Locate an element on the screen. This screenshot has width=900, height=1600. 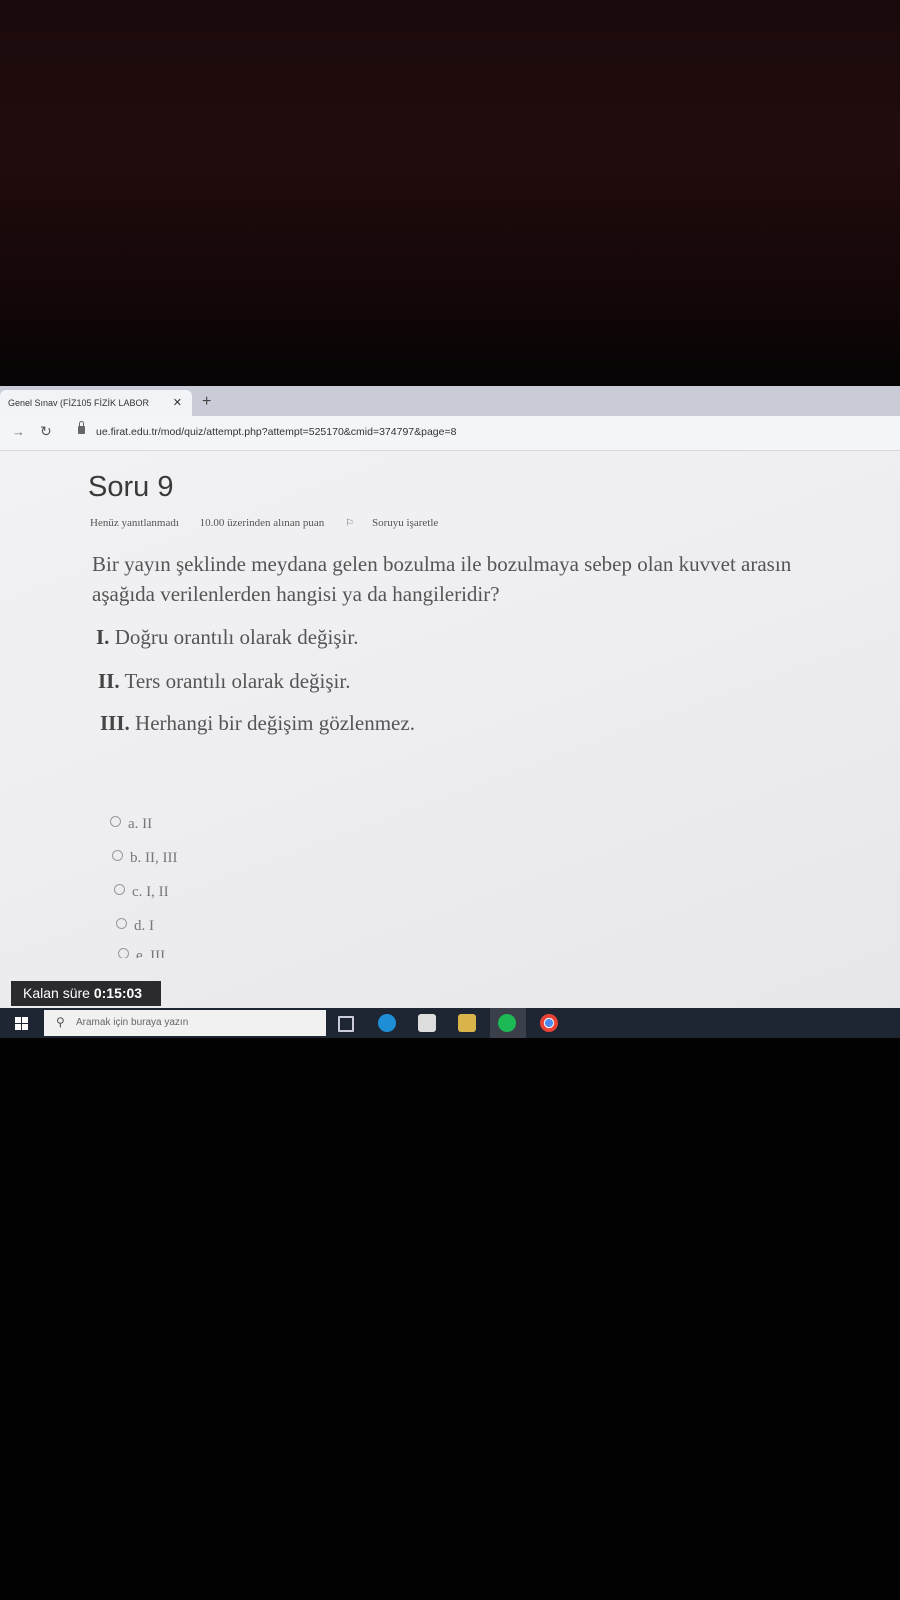
reload-icon: ↻ is located at coordinates (46, 431).